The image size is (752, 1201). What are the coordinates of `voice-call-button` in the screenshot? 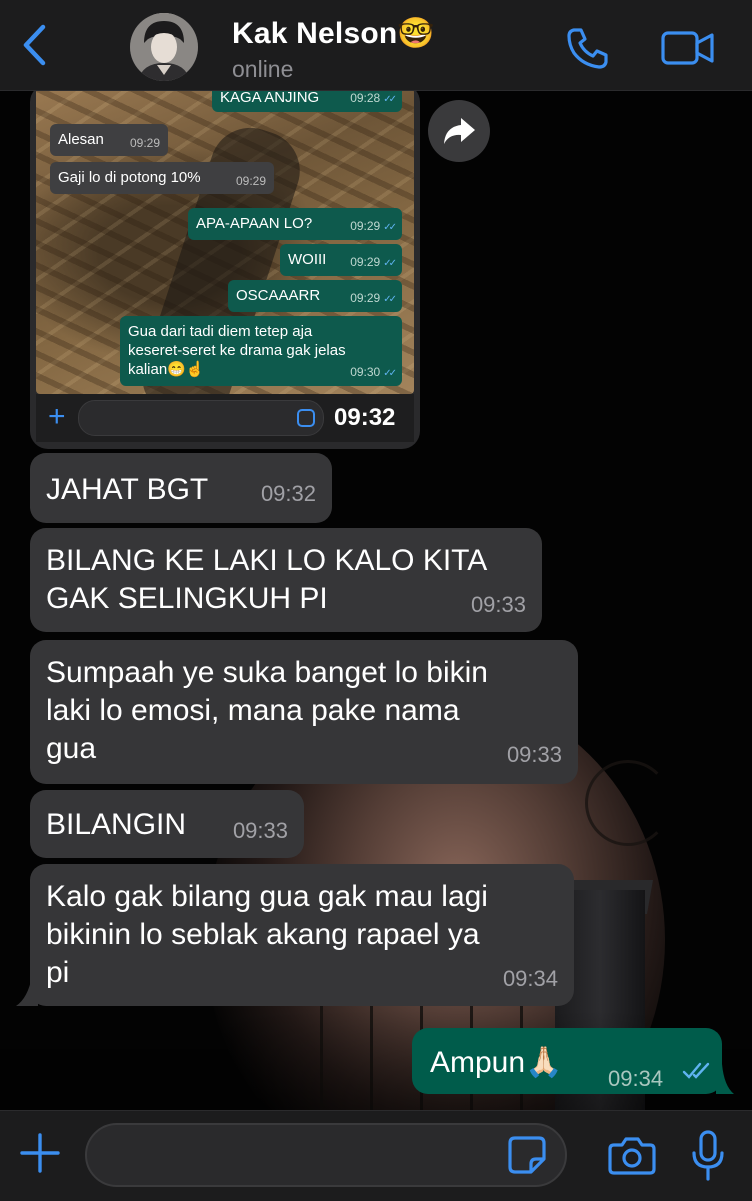 It's located at (588, 48).